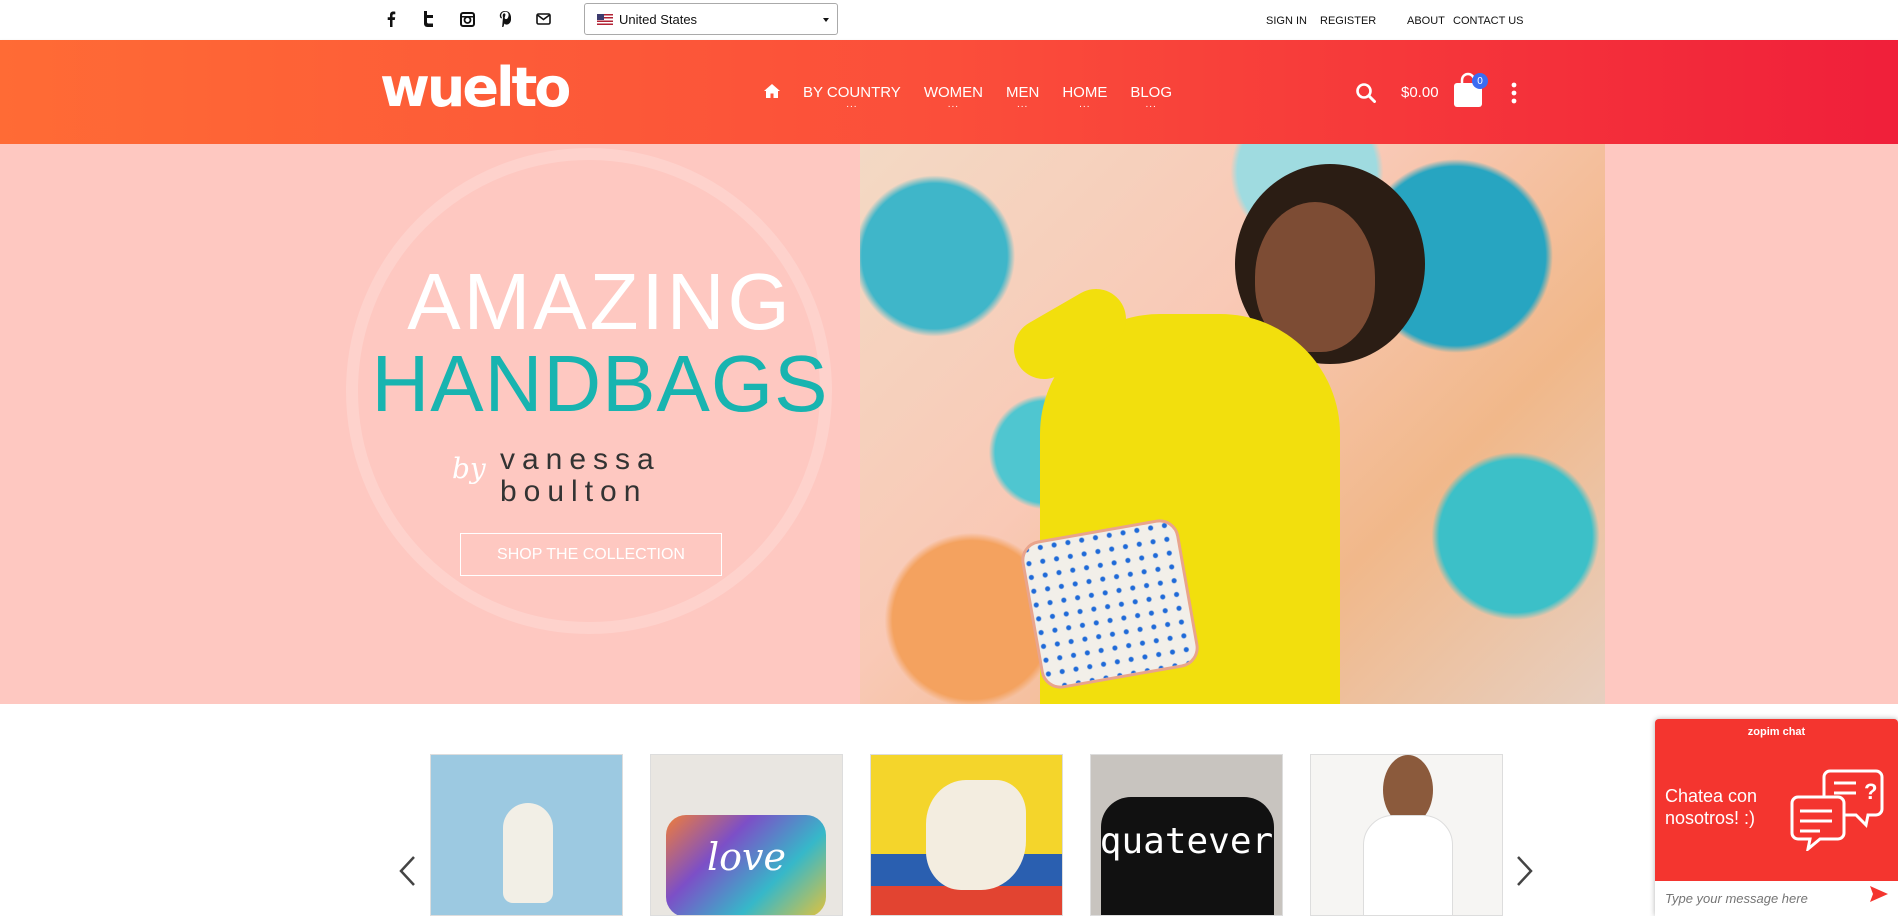 This screenshot has height=916, width=1898. I want to click on carousel-prev-icon, so click(407, 874).